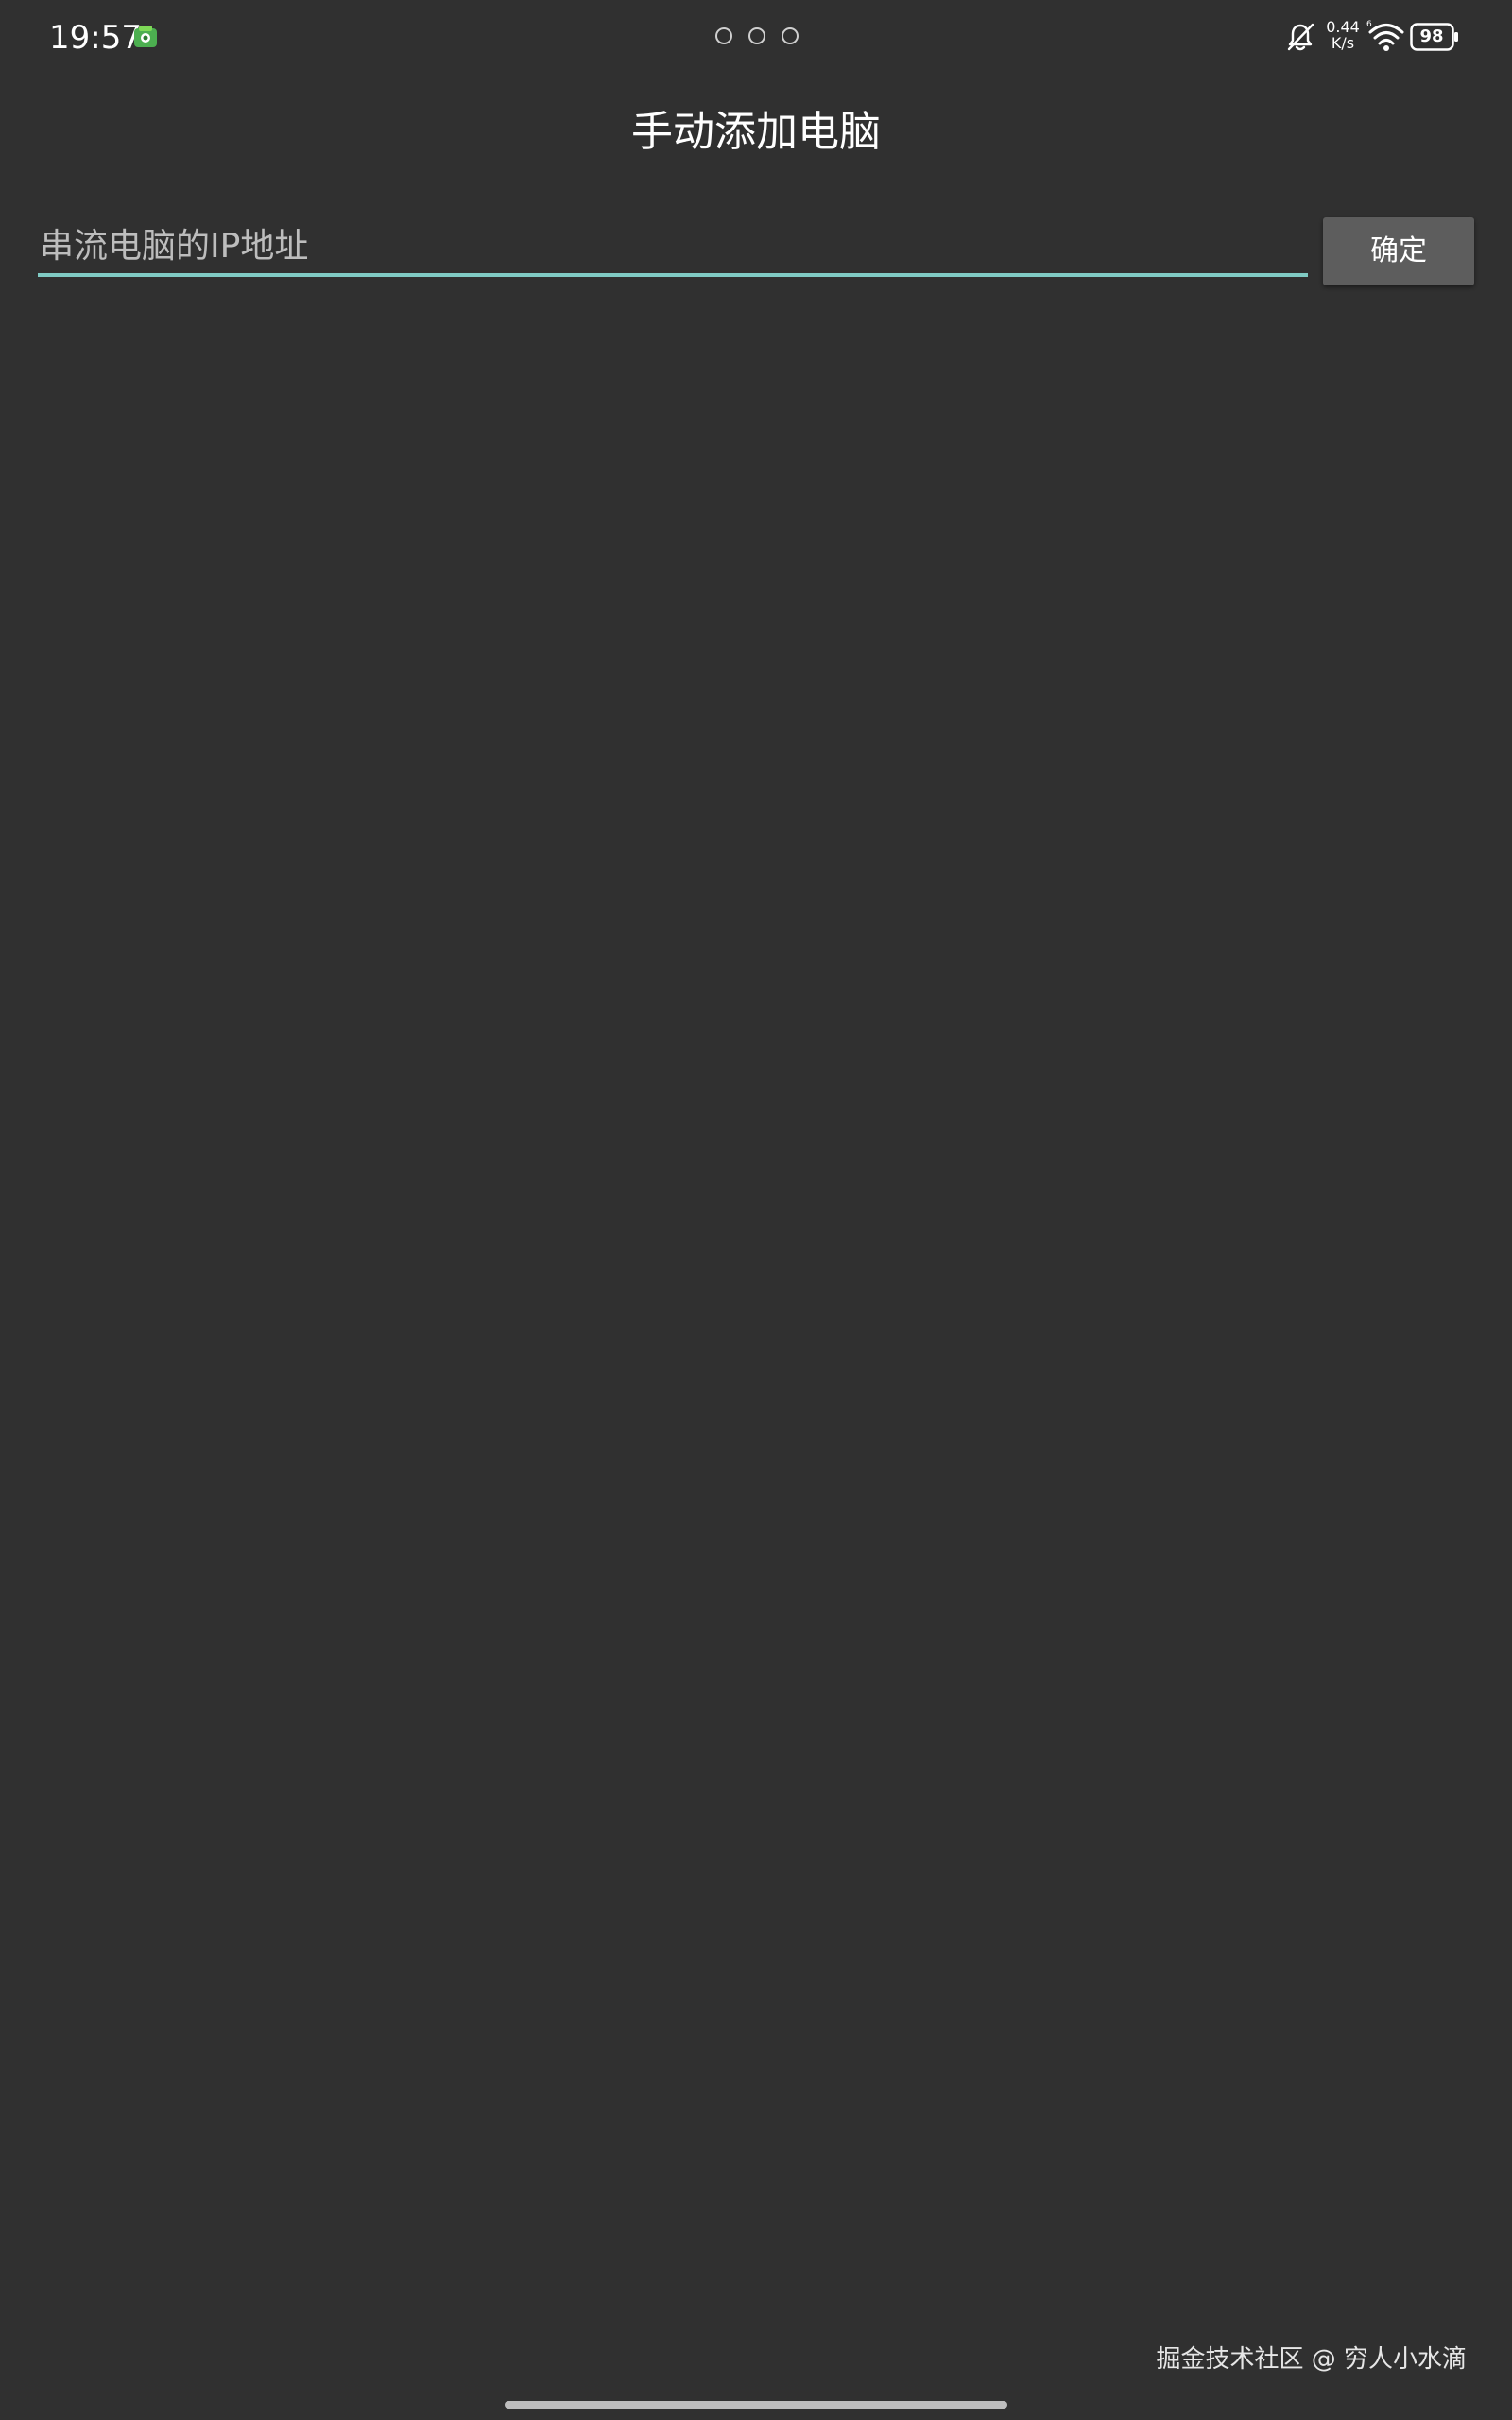 This screenshot has width=1512, height=2420. What do you see at coordinates (145, 36) in the screenshot?
I see `app-notification-icon` at bounding box center [145, 36].